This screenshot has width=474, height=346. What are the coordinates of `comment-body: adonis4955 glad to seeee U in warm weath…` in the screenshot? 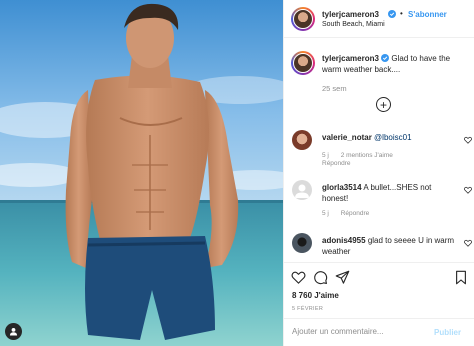 It's located at (390, 246).